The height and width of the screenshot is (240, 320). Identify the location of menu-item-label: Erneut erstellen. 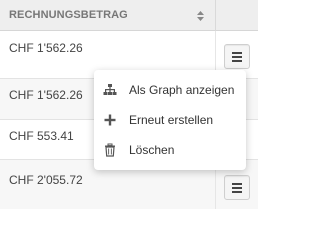
(171, 120).